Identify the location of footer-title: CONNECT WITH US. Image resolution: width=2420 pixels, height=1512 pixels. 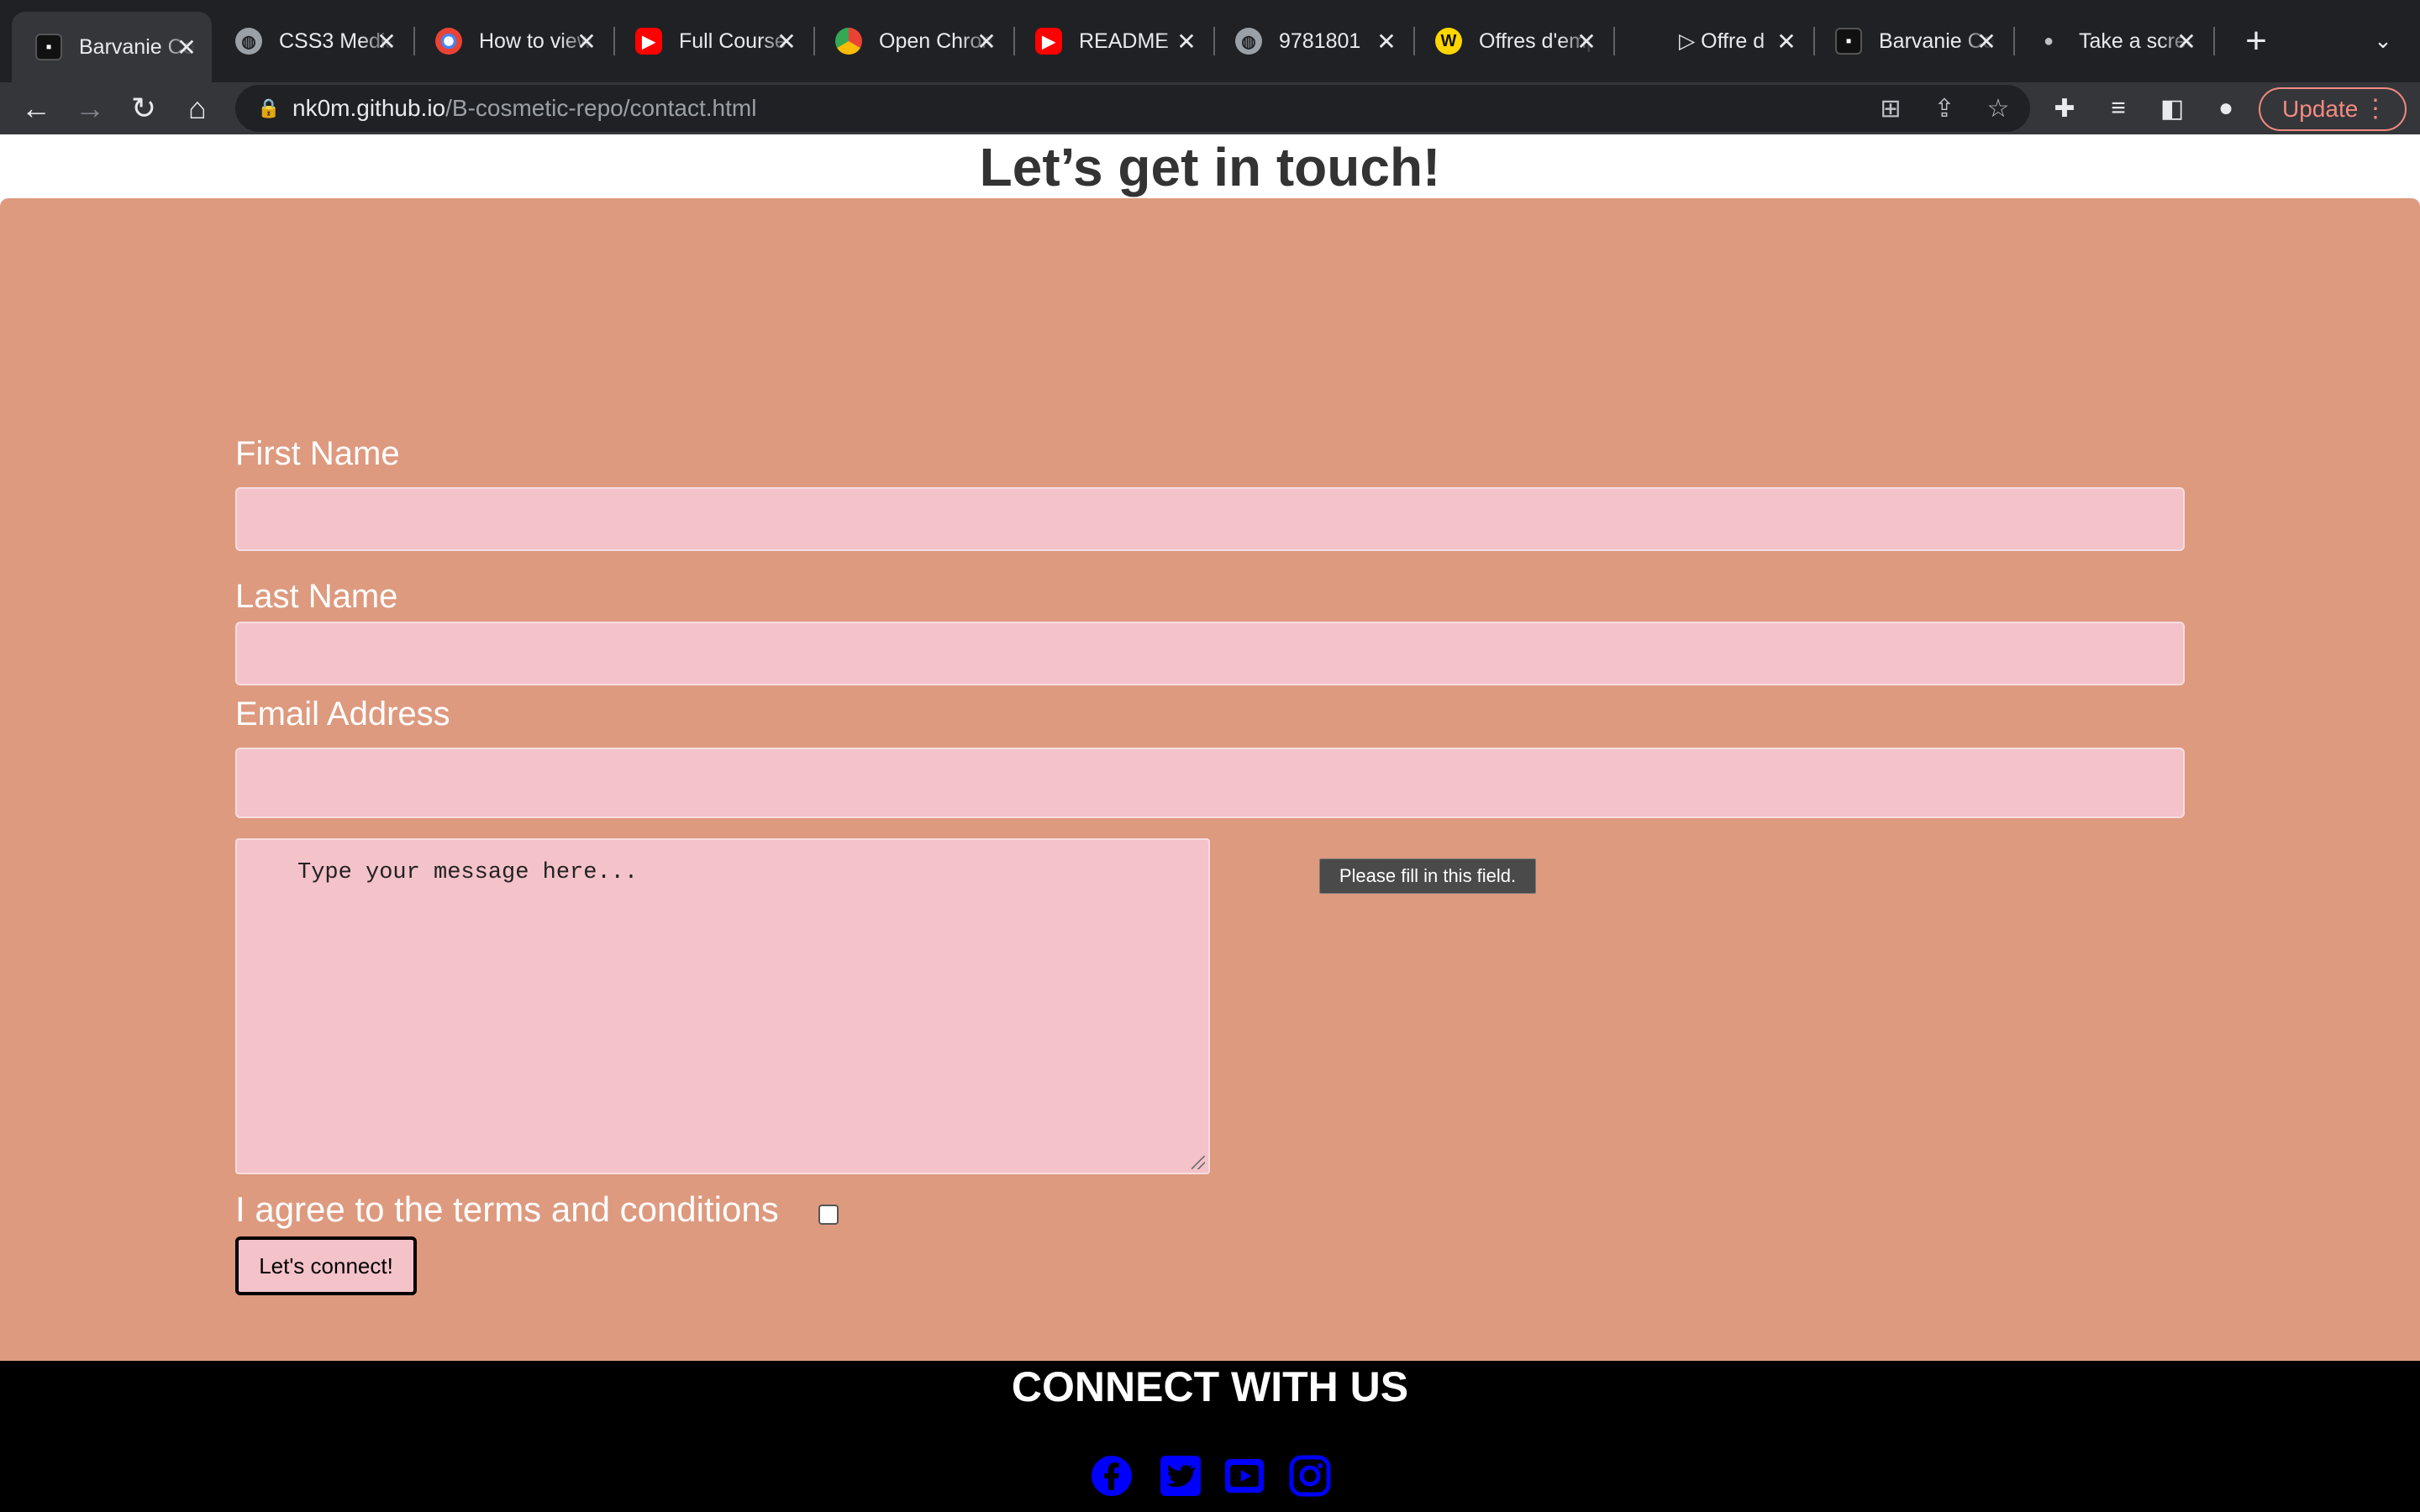
(1210, 1386).